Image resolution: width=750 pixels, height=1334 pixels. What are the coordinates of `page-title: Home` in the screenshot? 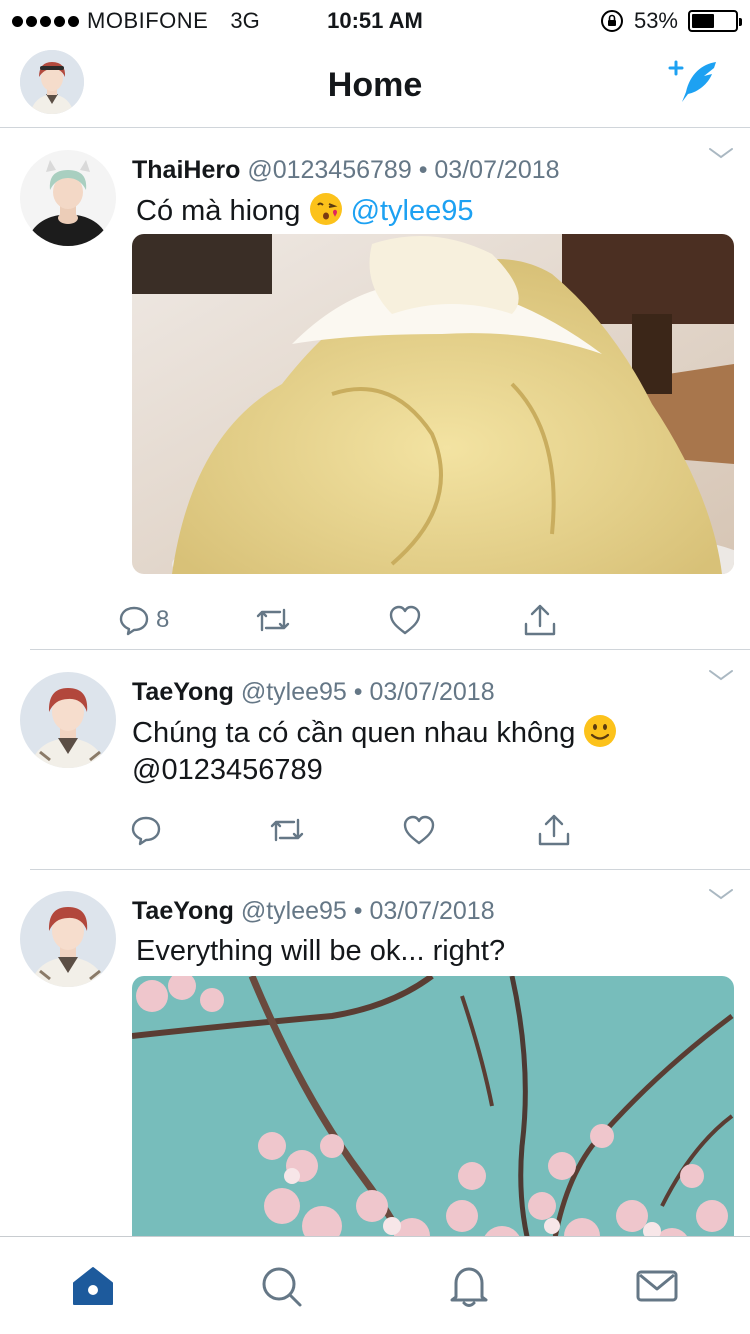 It's located at (375, 85).